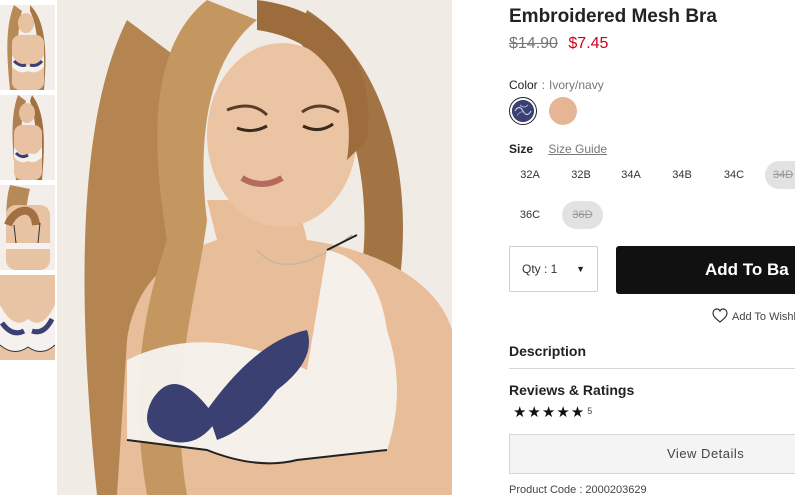 This screenshot has width=795, height=496. Describe the element at coordinates (631, 175) in the screenshot. I see `size-option-34a: 34A` at that location.